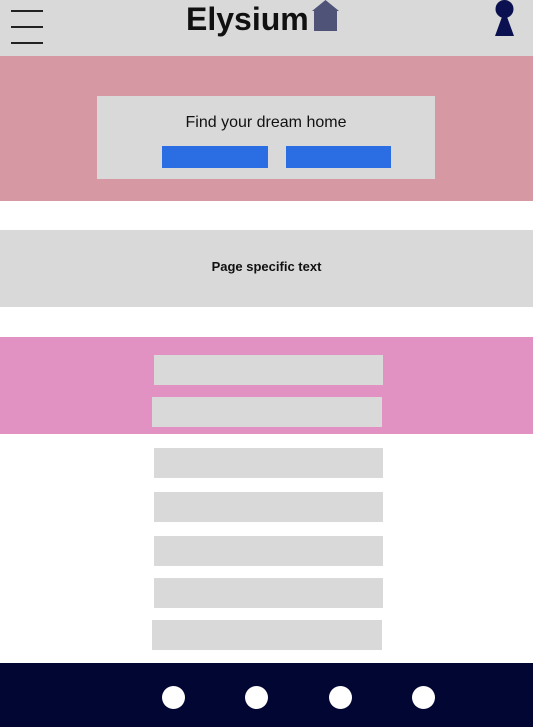  Describe the element at coordinates (27, 11) in the screenshot. I see `hamburger-menu-icon` at that location.